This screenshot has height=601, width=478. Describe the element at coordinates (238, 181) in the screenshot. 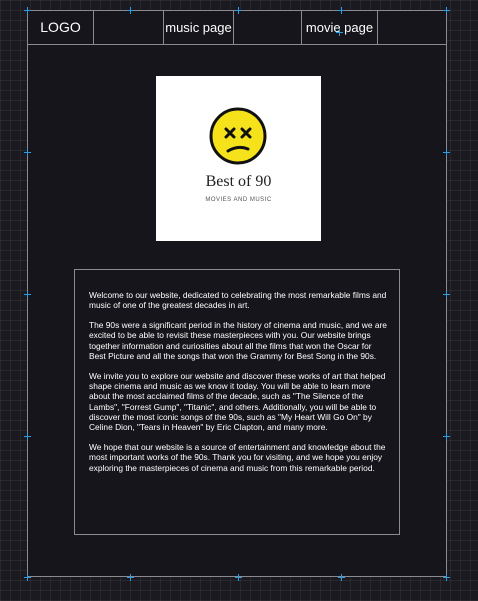

I see `logo-title: Best of 90` at that location.